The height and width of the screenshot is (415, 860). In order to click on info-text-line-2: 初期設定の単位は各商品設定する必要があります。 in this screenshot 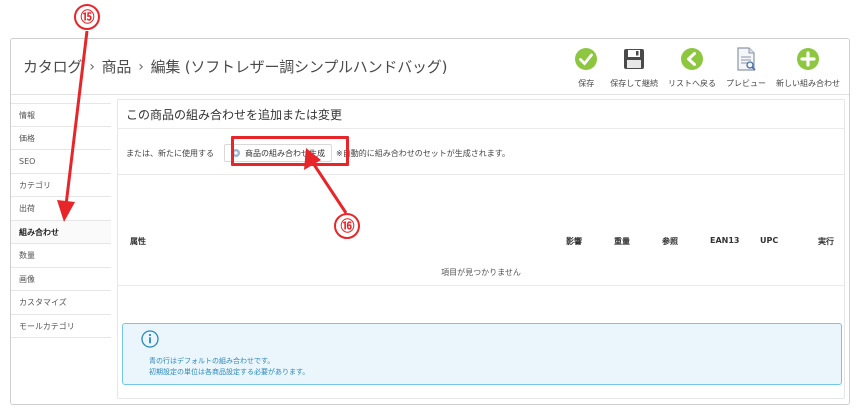, I will do `click(229, 372)`.